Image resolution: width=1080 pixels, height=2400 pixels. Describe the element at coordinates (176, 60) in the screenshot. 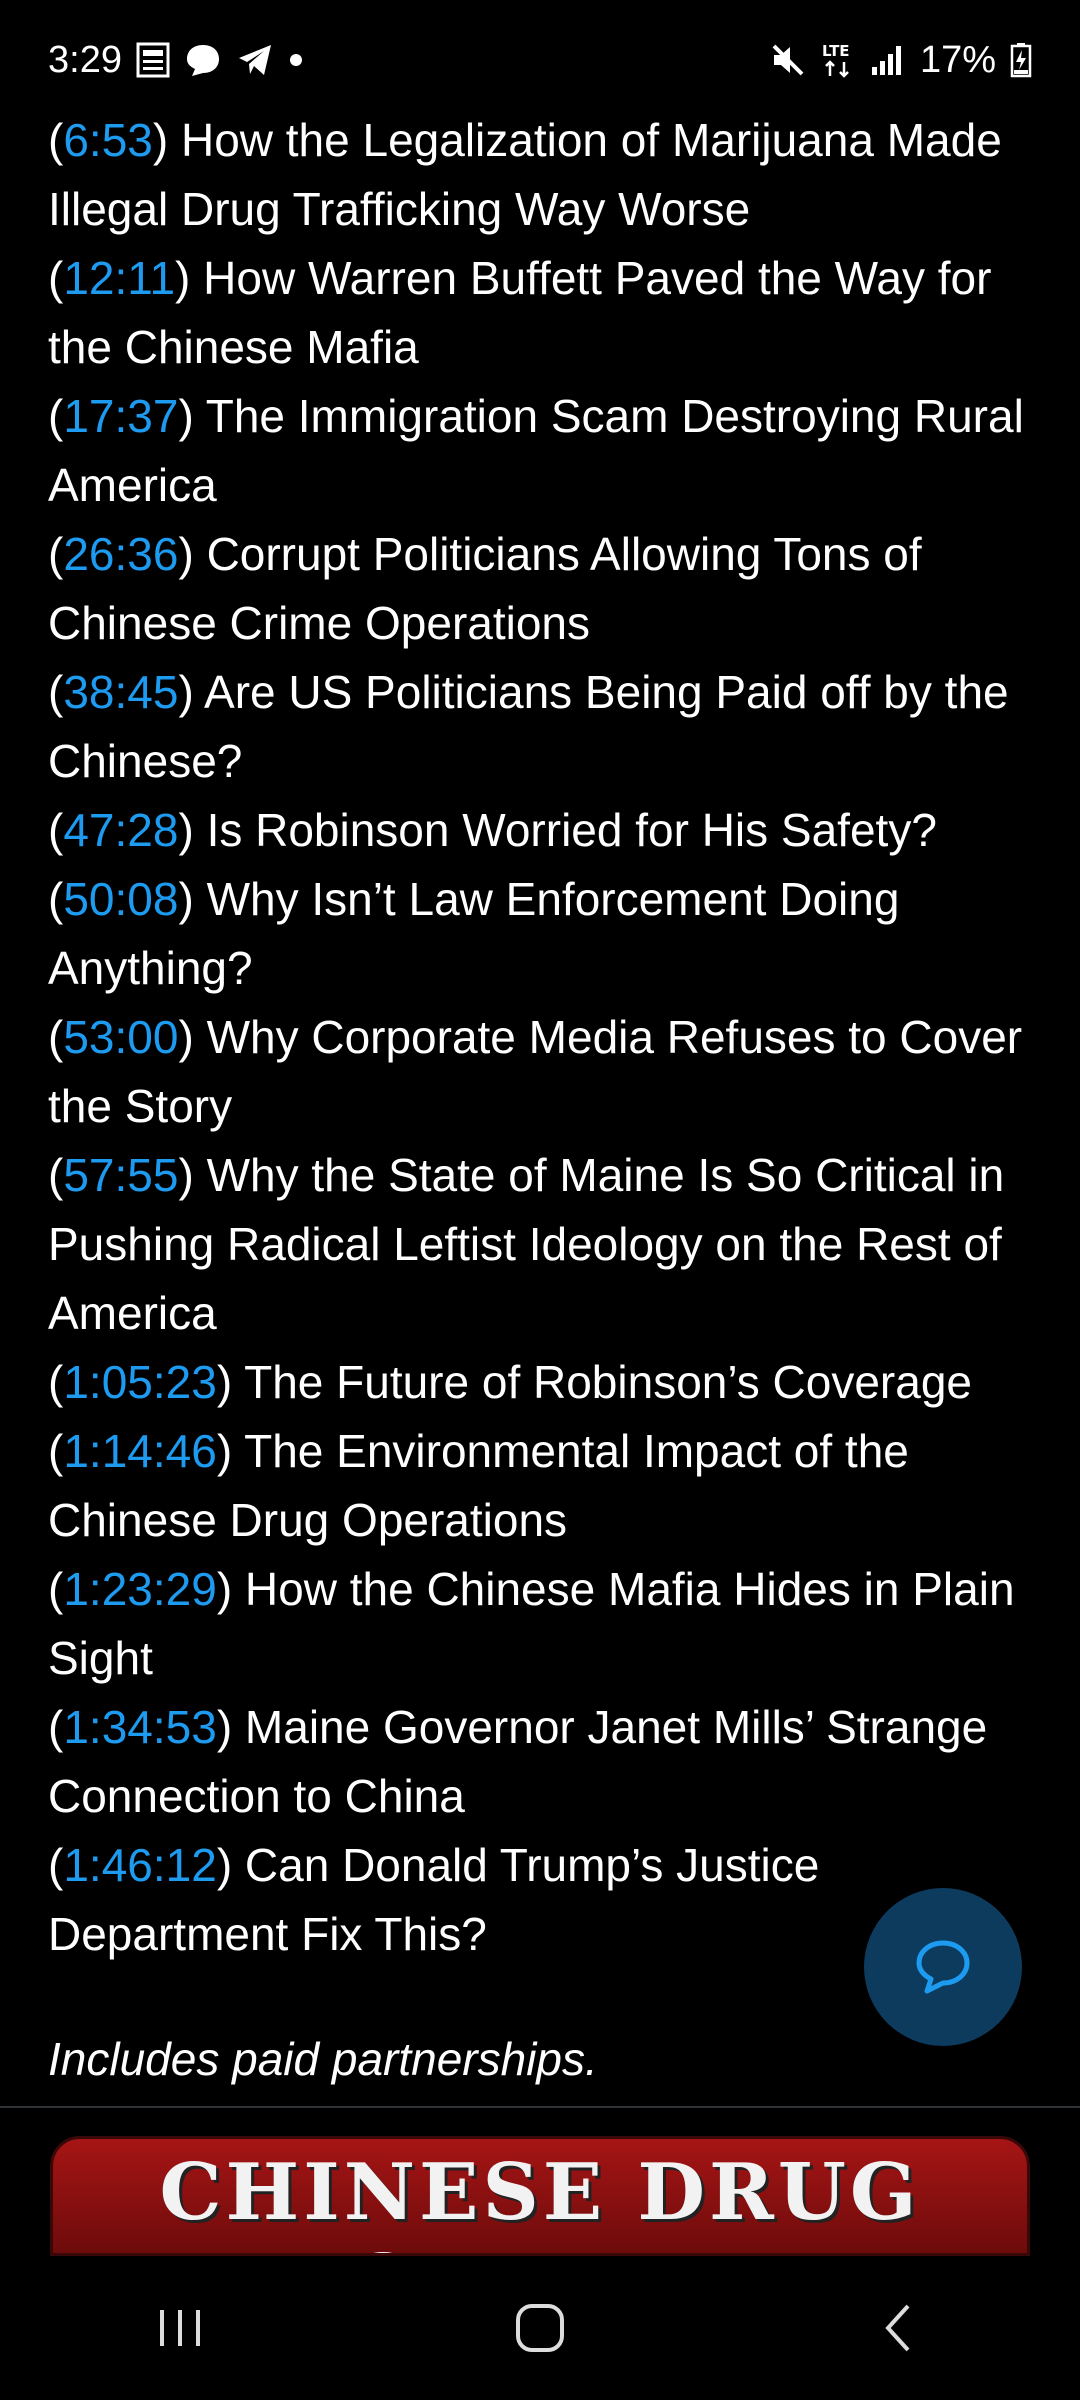

I see `status-left: 3:29` at that location.